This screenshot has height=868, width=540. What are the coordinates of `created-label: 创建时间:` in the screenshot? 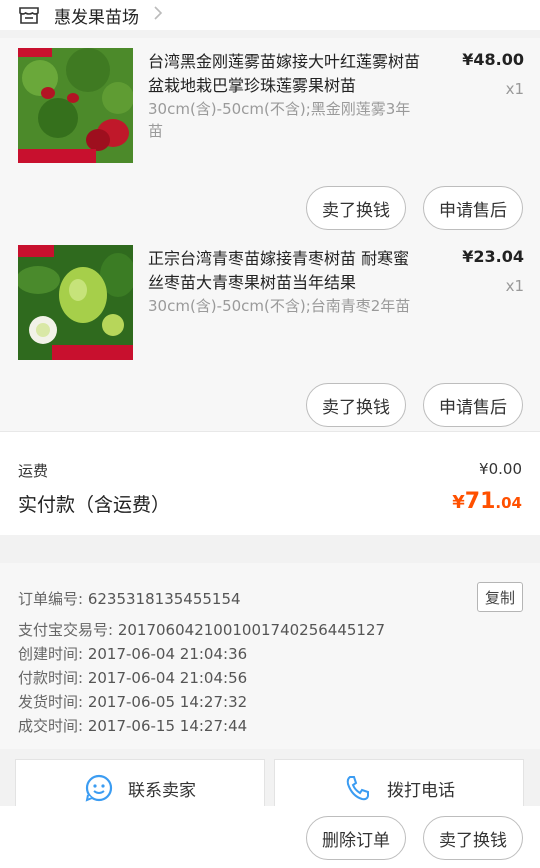 It's located at (51, 654).